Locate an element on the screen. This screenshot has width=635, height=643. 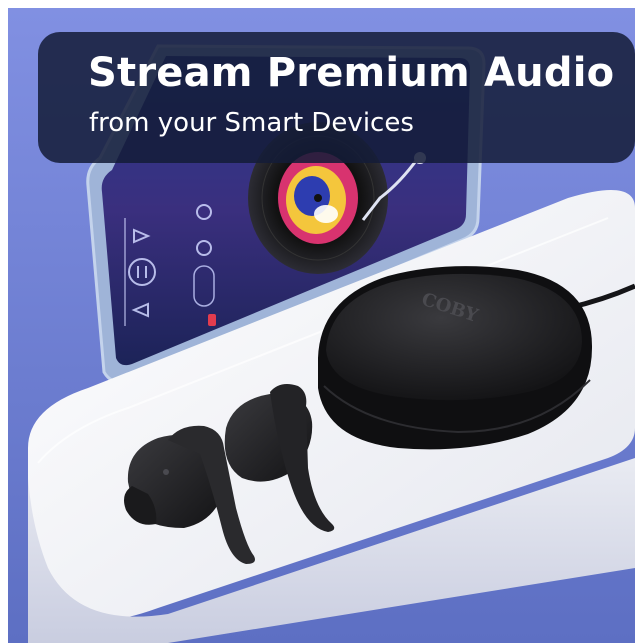
charging-case: COBY is located at coordinates (455, 358).